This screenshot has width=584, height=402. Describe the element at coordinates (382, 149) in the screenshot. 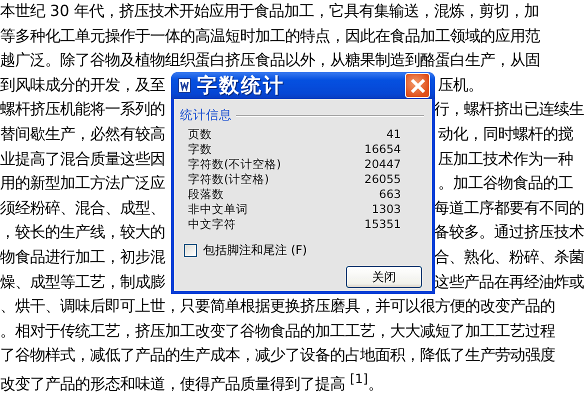

I see `stat-value: 16654` at that location.